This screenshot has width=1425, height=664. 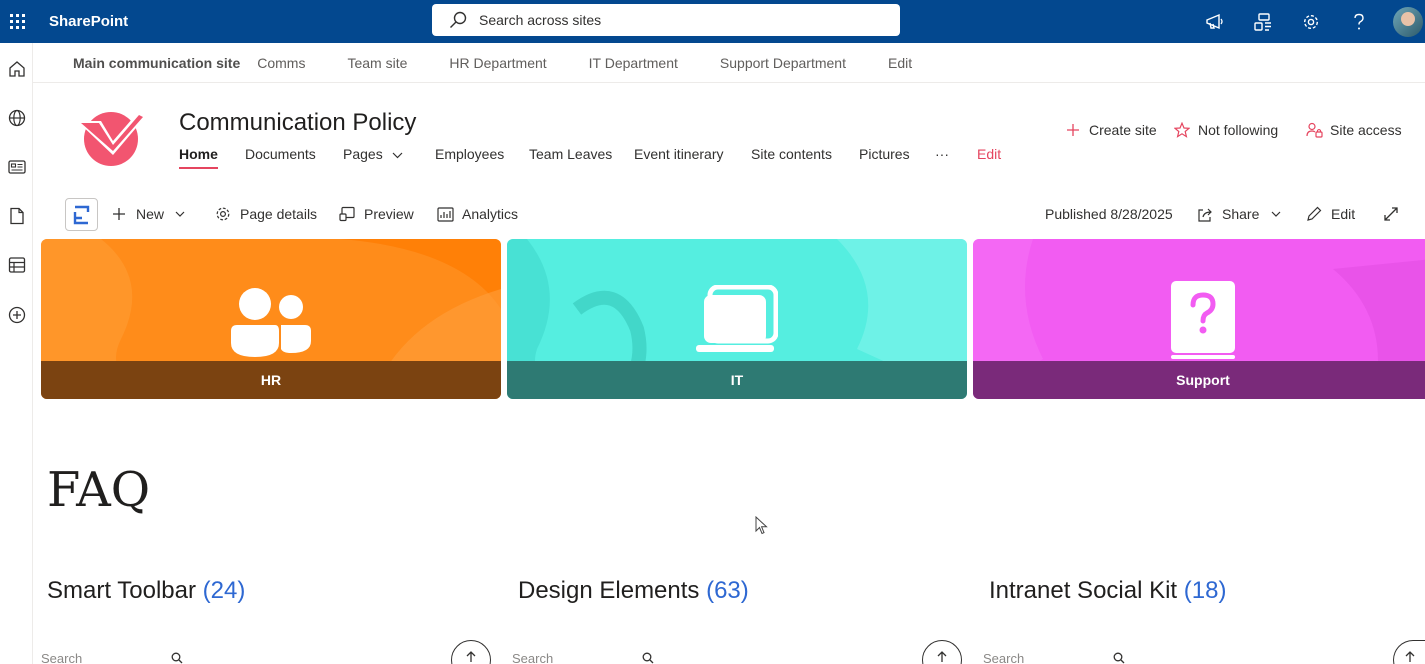 I want to click on faq-column-title: Smart Toolbar (24), so click(x=146, y=591).